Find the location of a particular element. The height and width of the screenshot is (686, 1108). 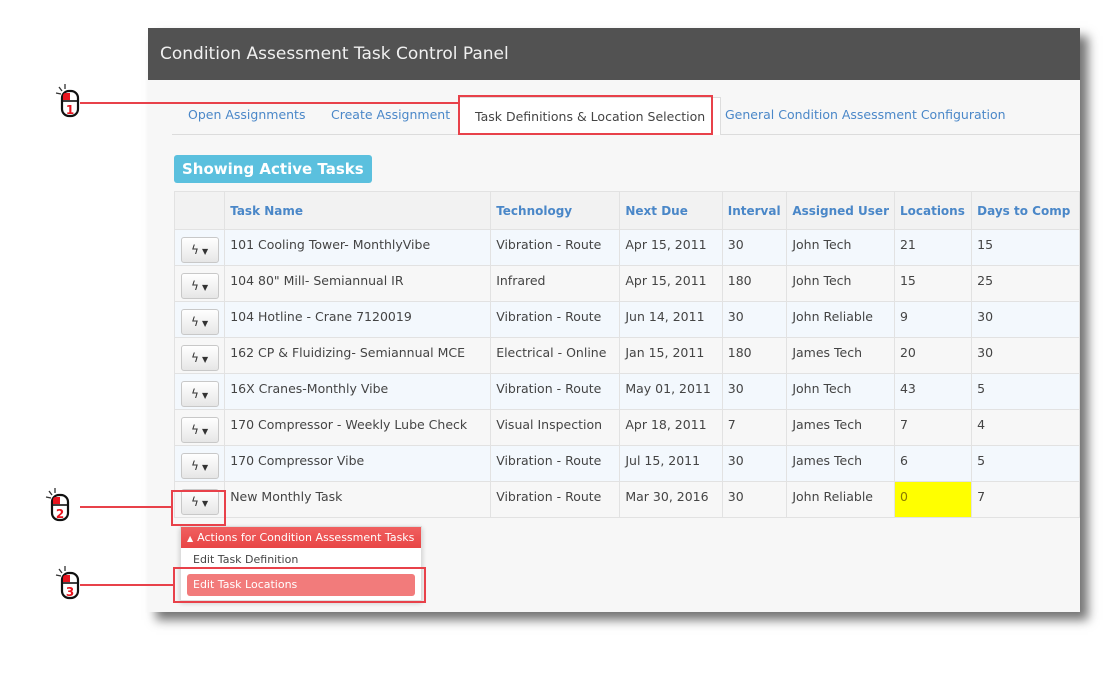

task-name-cell: New Monthly Task is located at coordinates (358, 499).